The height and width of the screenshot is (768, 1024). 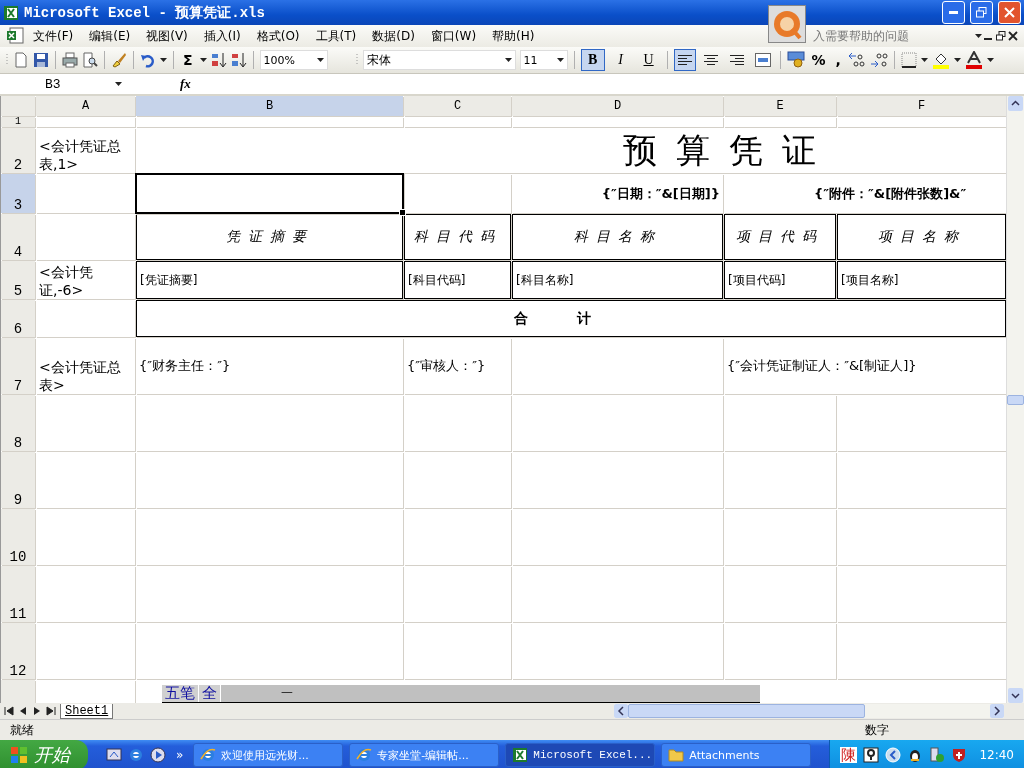 I want to click on font-color-icon, so click(x=973, y=60).